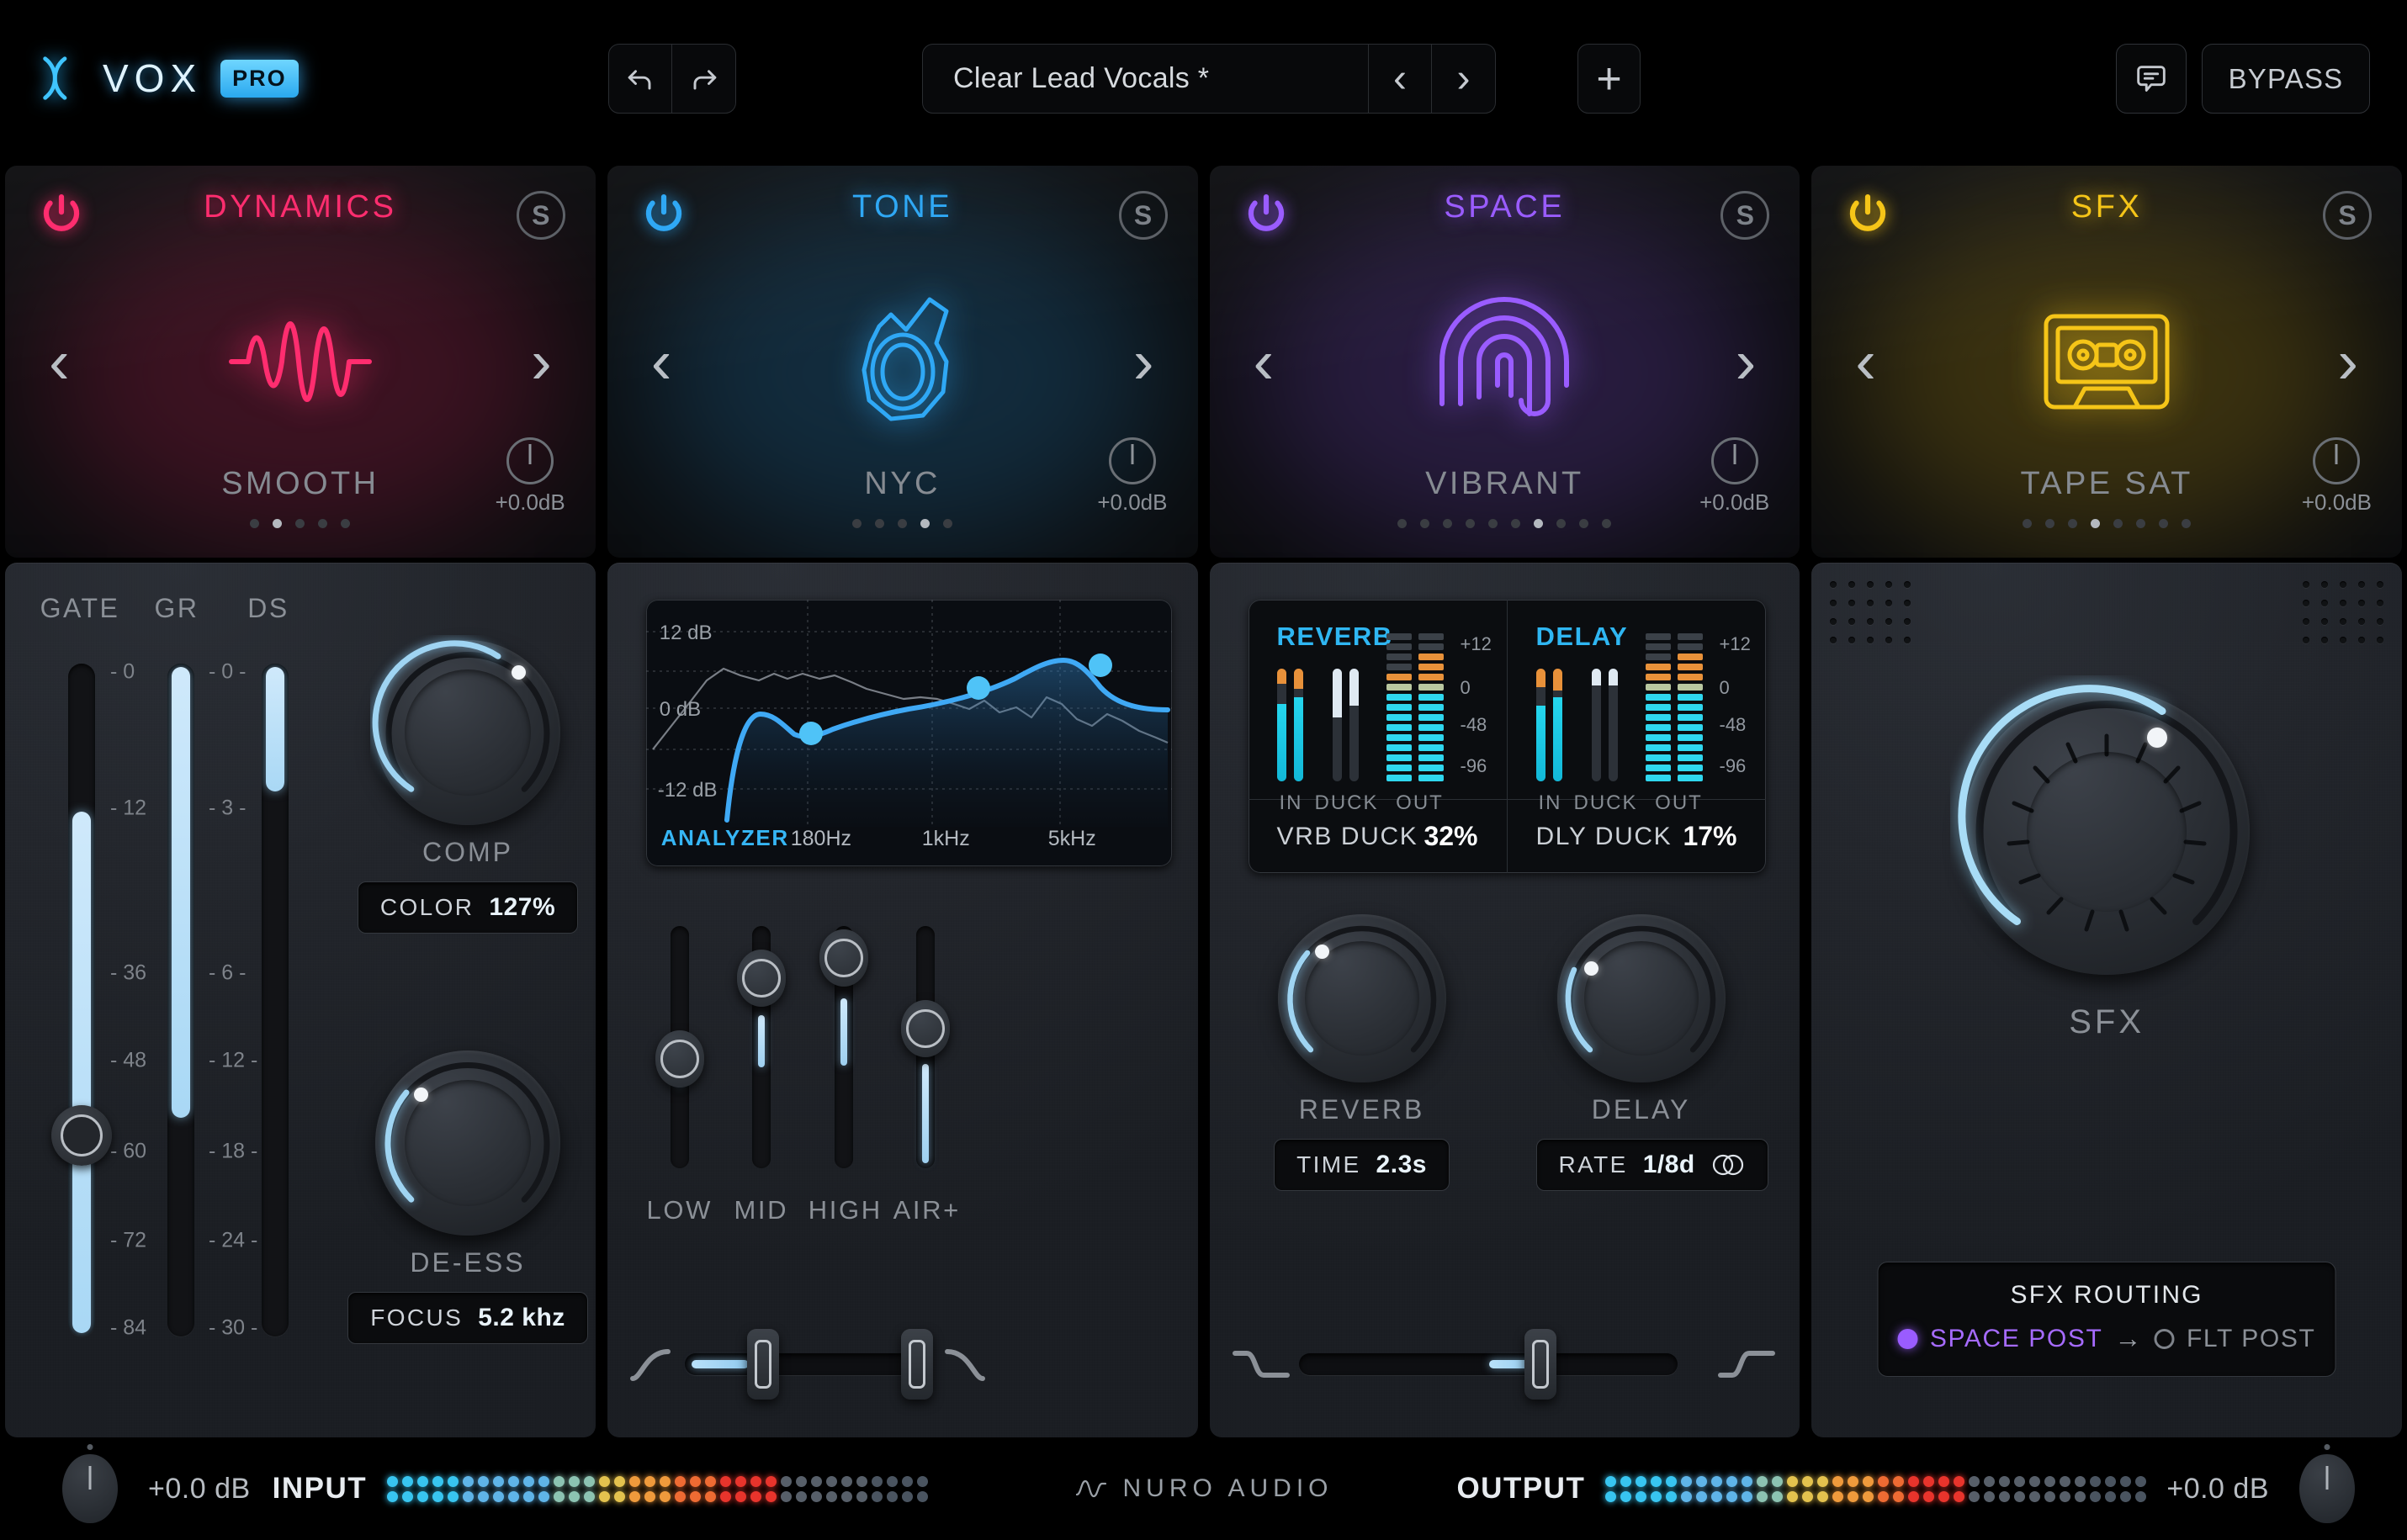 The width and height of the screenshot is (2407, 1540). Describe the element at coordinates (82, 1135) in the screenshot. I see `gate-threshold-handle` at that location.